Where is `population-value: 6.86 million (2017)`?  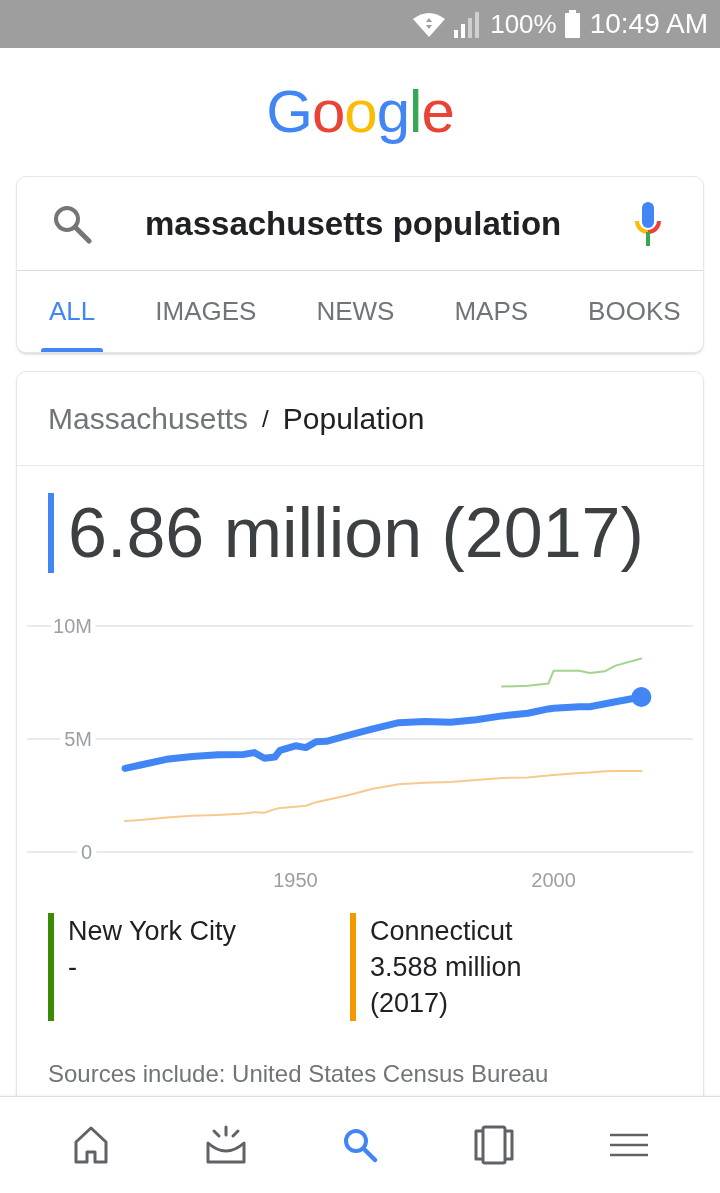 population-value: 6.86 million (2017) is located at coordinates (356, 533).